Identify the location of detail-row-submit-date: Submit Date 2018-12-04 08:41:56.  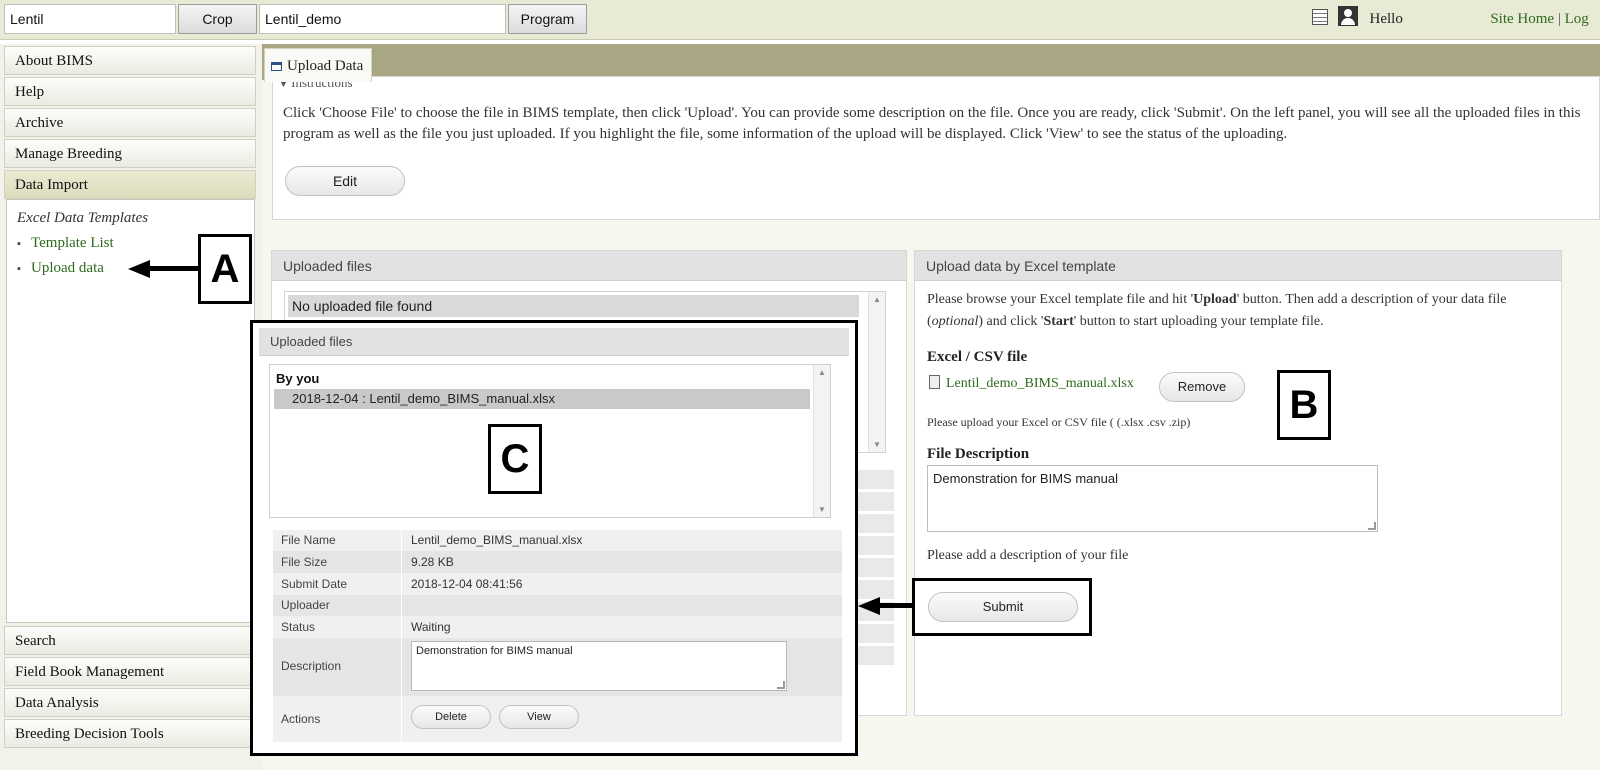
(557, 584).